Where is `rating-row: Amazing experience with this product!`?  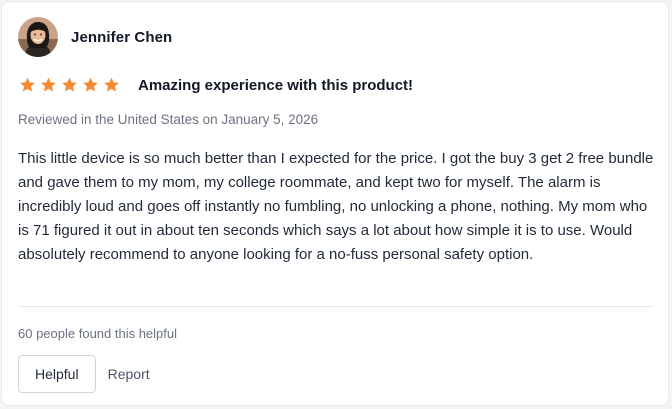
rating-row: Amazing experience with this product! is located at coordinates (215, 85).